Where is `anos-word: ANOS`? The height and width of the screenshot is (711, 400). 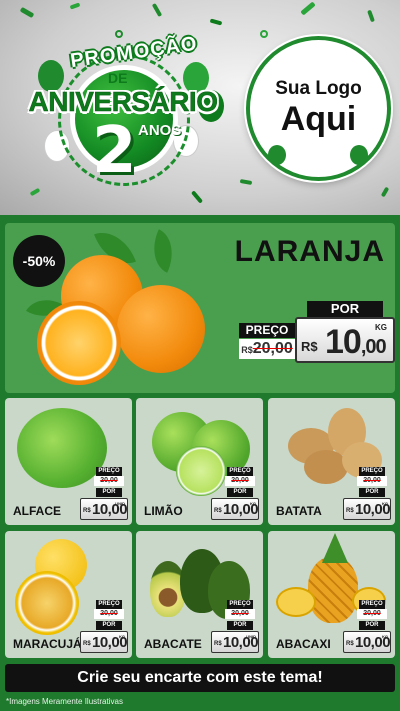 anos-word: ANOS is located at coordinates (160, 130).